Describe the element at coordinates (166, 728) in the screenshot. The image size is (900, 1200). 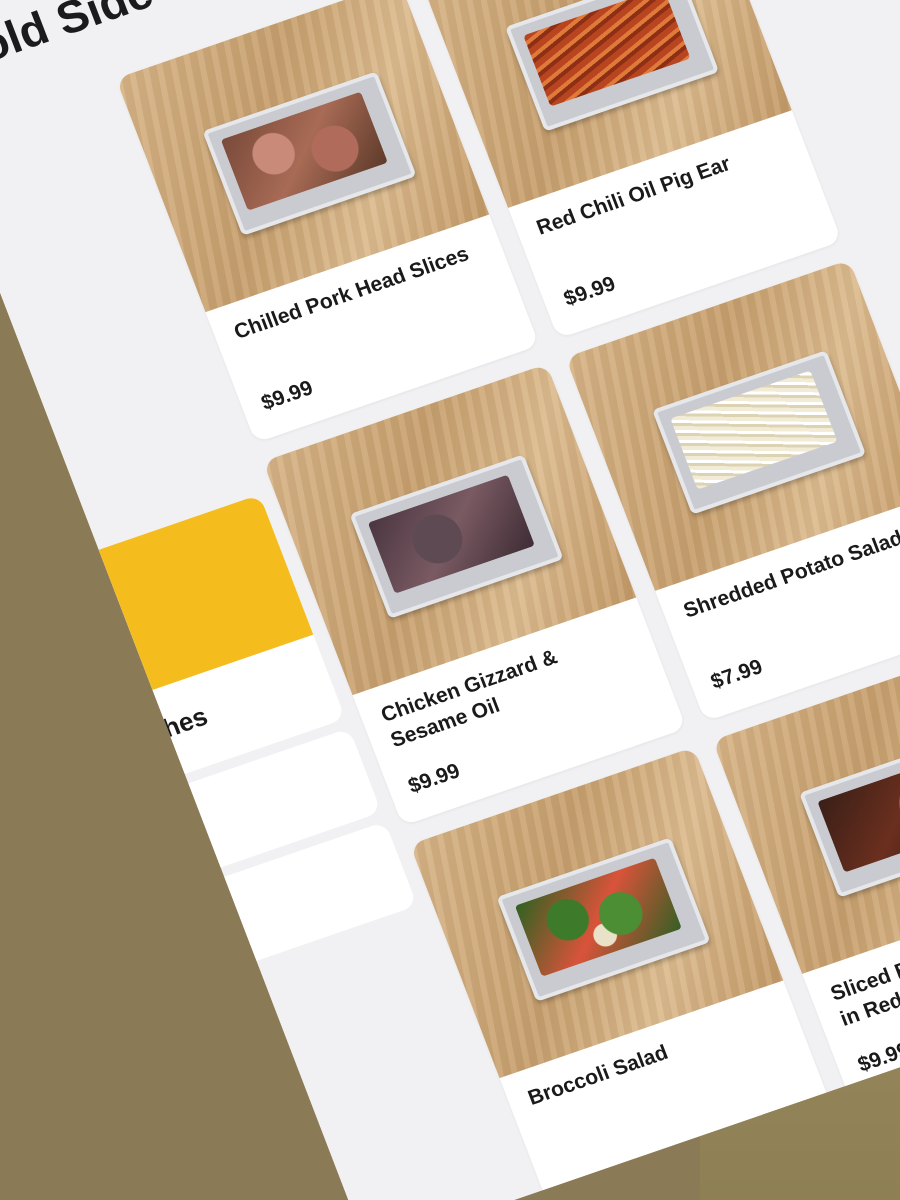
I see `category-label: Dishes` at that location.